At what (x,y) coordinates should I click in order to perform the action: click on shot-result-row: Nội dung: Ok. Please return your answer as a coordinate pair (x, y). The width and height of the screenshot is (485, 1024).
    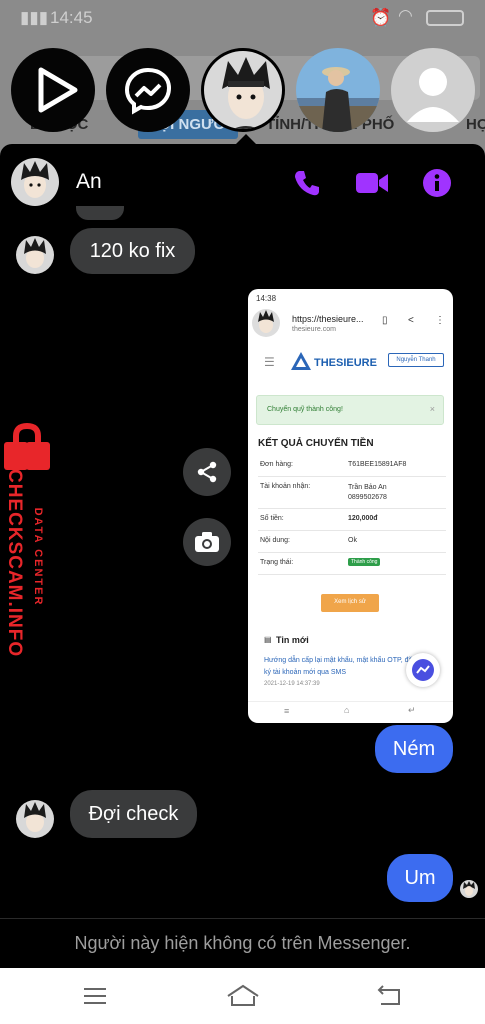
    Looking at the image, I should click on (352, 542).